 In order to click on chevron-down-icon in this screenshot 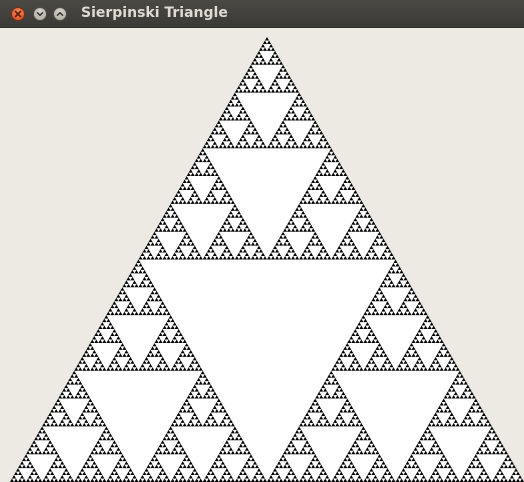, I will do `click(40, 14)`.